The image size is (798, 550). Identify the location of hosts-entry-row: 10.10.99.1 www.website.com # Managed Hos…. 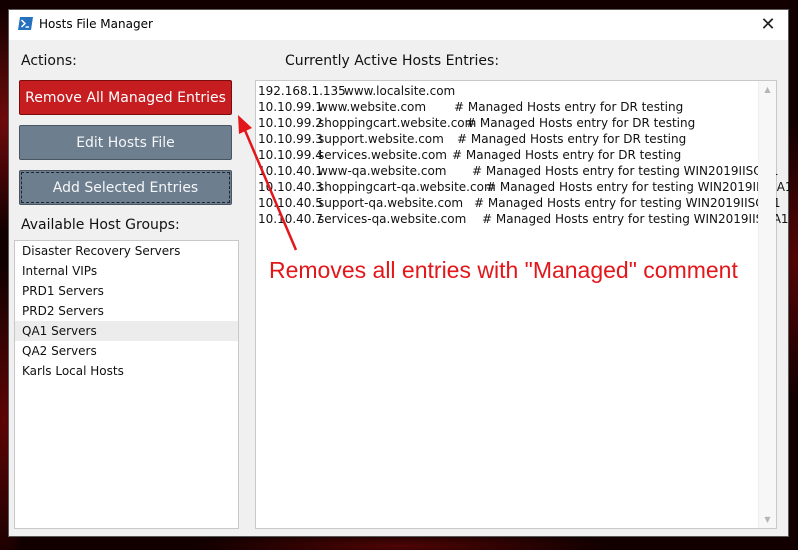
(508, 107).